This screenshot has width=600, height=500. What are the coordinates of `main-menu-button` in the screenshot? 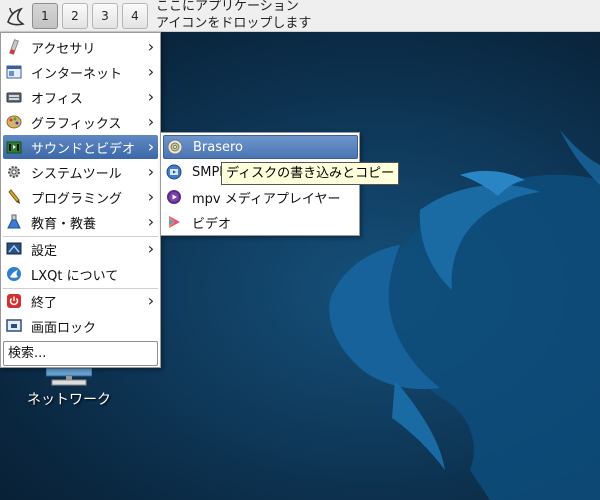 It's located at (15, 16).